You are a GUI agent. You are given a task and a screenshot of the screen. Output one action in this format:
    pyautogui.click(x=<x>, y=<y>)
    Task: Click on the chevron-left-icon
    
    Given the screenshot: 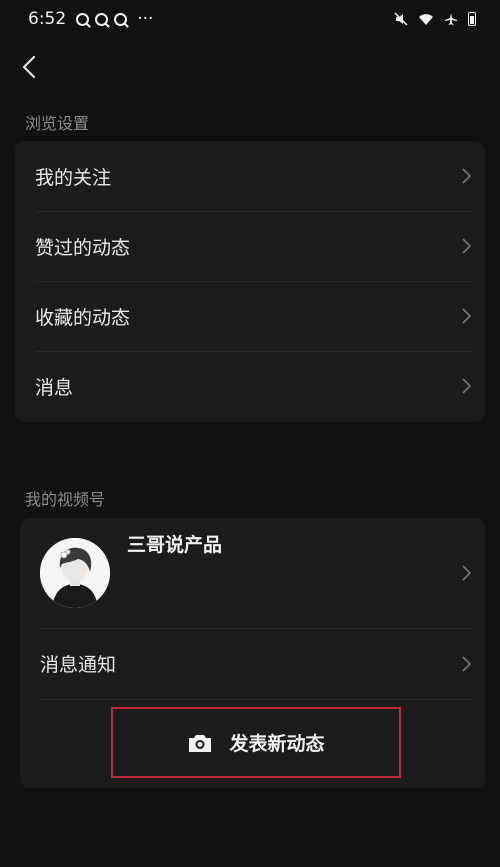 What is the action you would take?
    pyautogui.click(x=29, y=67)
    